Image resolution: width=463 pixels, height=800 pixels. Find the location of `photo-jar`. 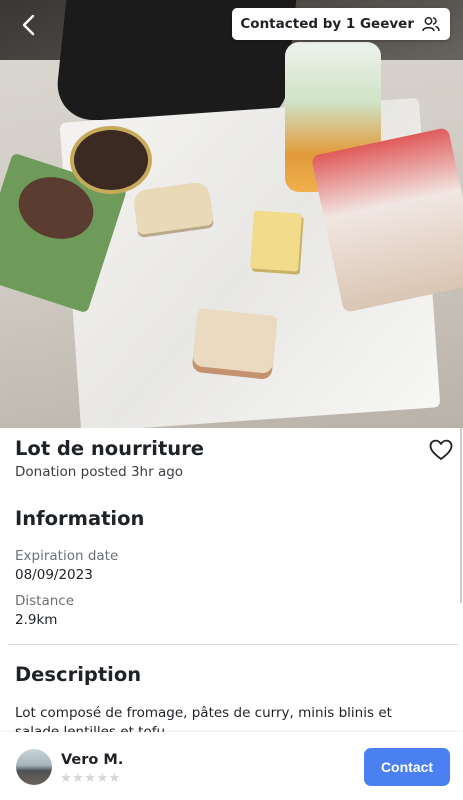

photo-jar is located at coordinates (111, 160).